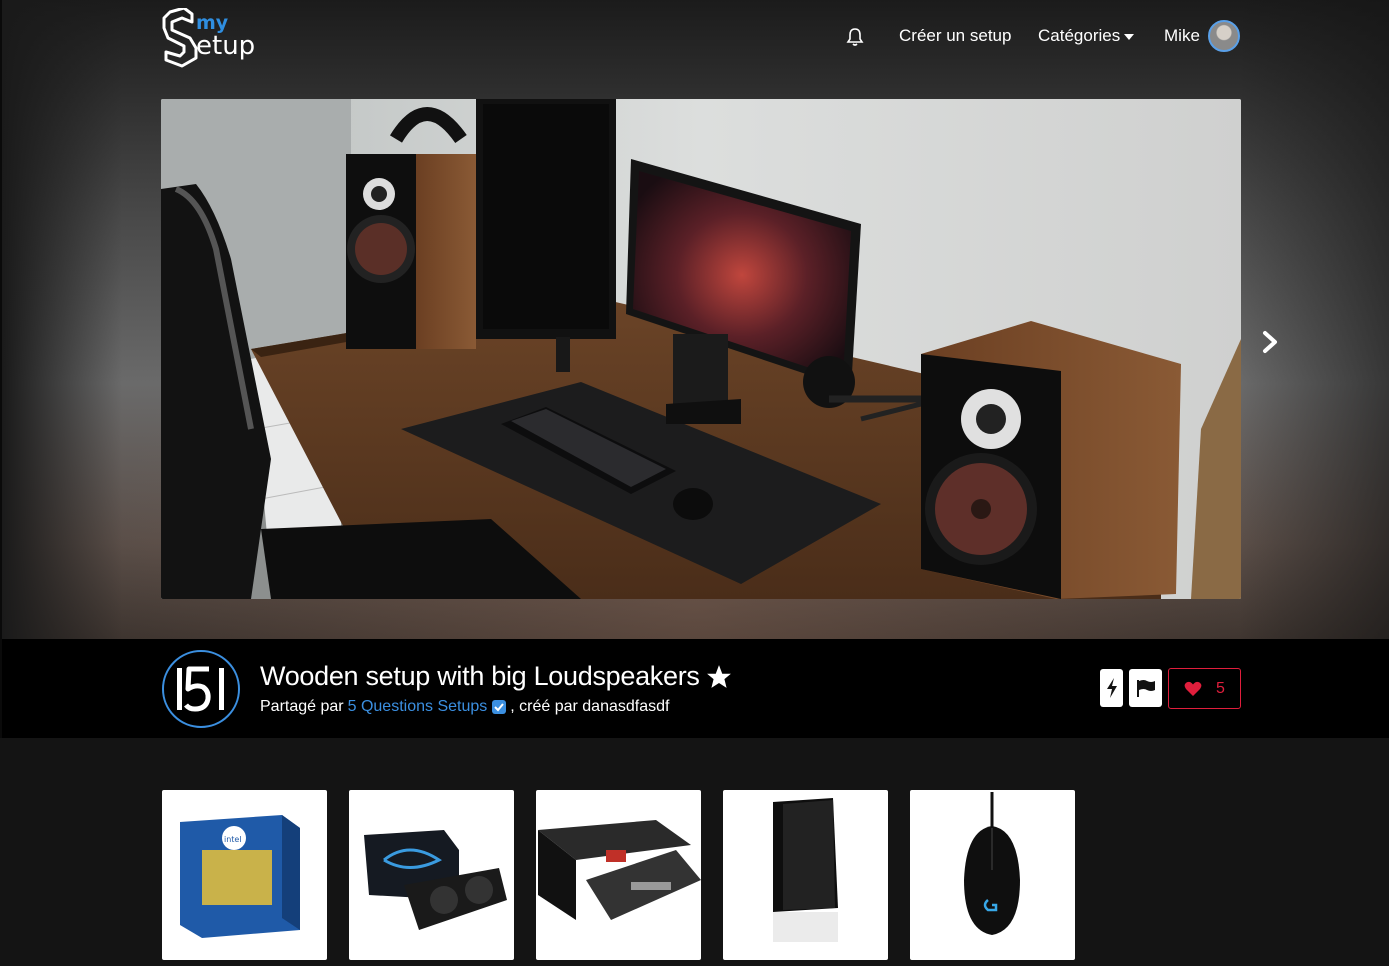 Image resolution: width=1389 pixels, height=966 pixels. Describe the element at coordinates (418, 707) in the screenshot. I see `shared-by-link: 5 Questions Setups` at that location.